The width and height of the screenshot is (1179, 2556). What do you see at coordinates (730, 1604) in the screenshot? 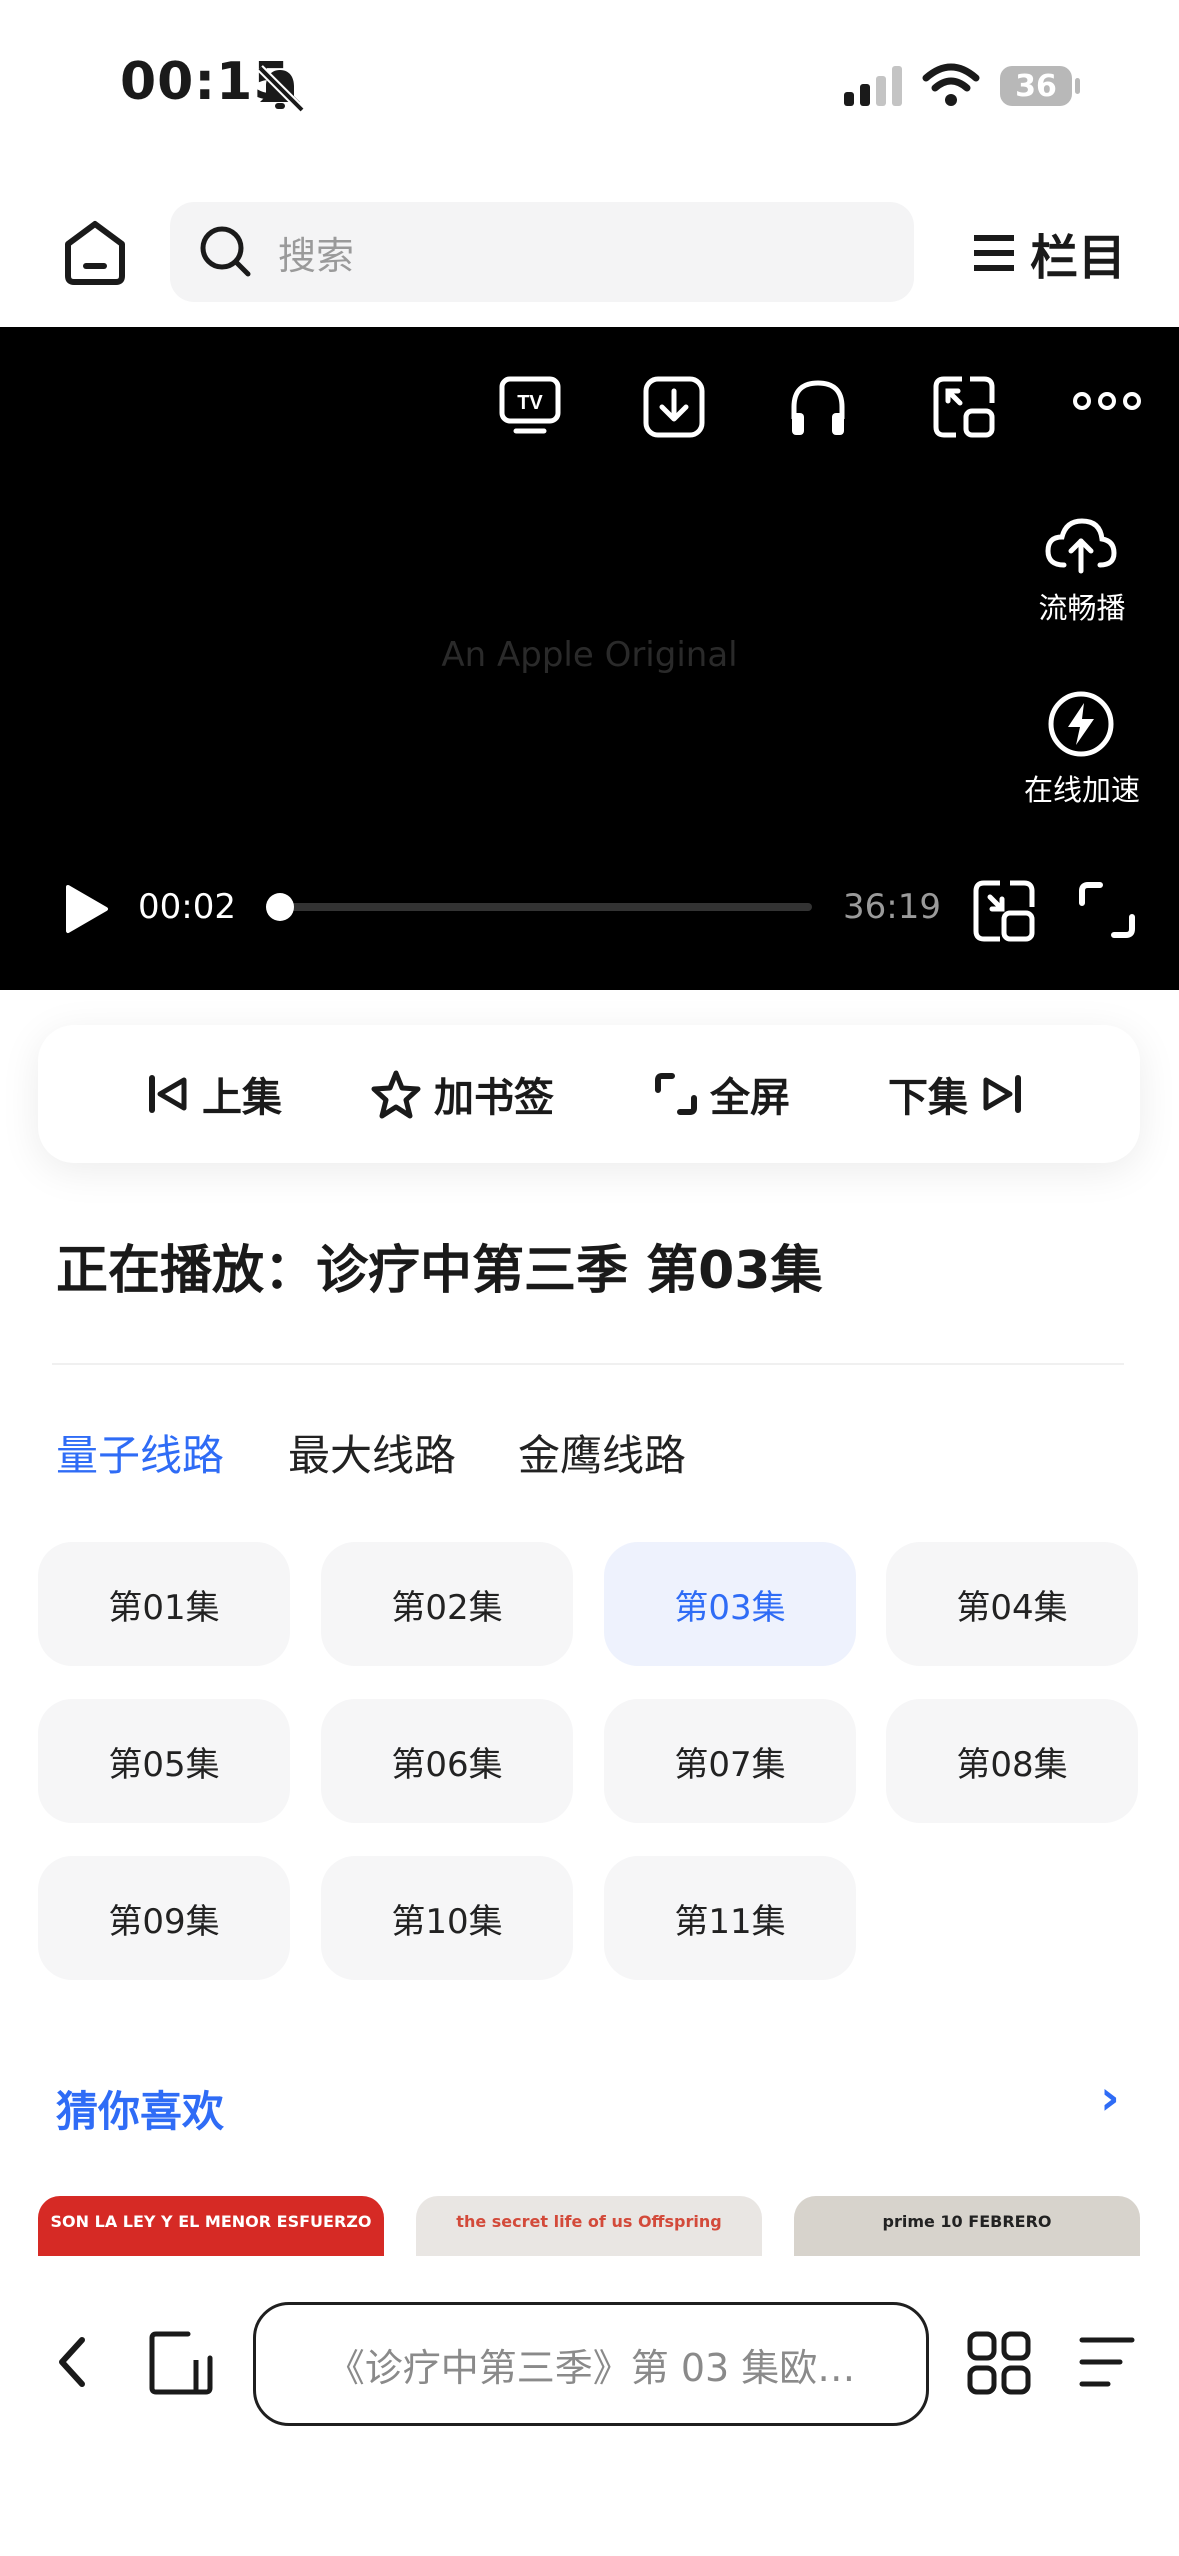
I see `episode-button: 第03集` at bounding box center [730, 1604].